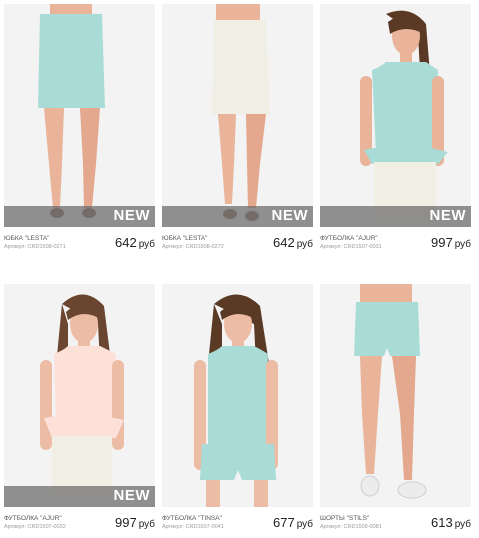  I want to click on product-sku: Артикул: CRD1508-0271, so click(35, 247).